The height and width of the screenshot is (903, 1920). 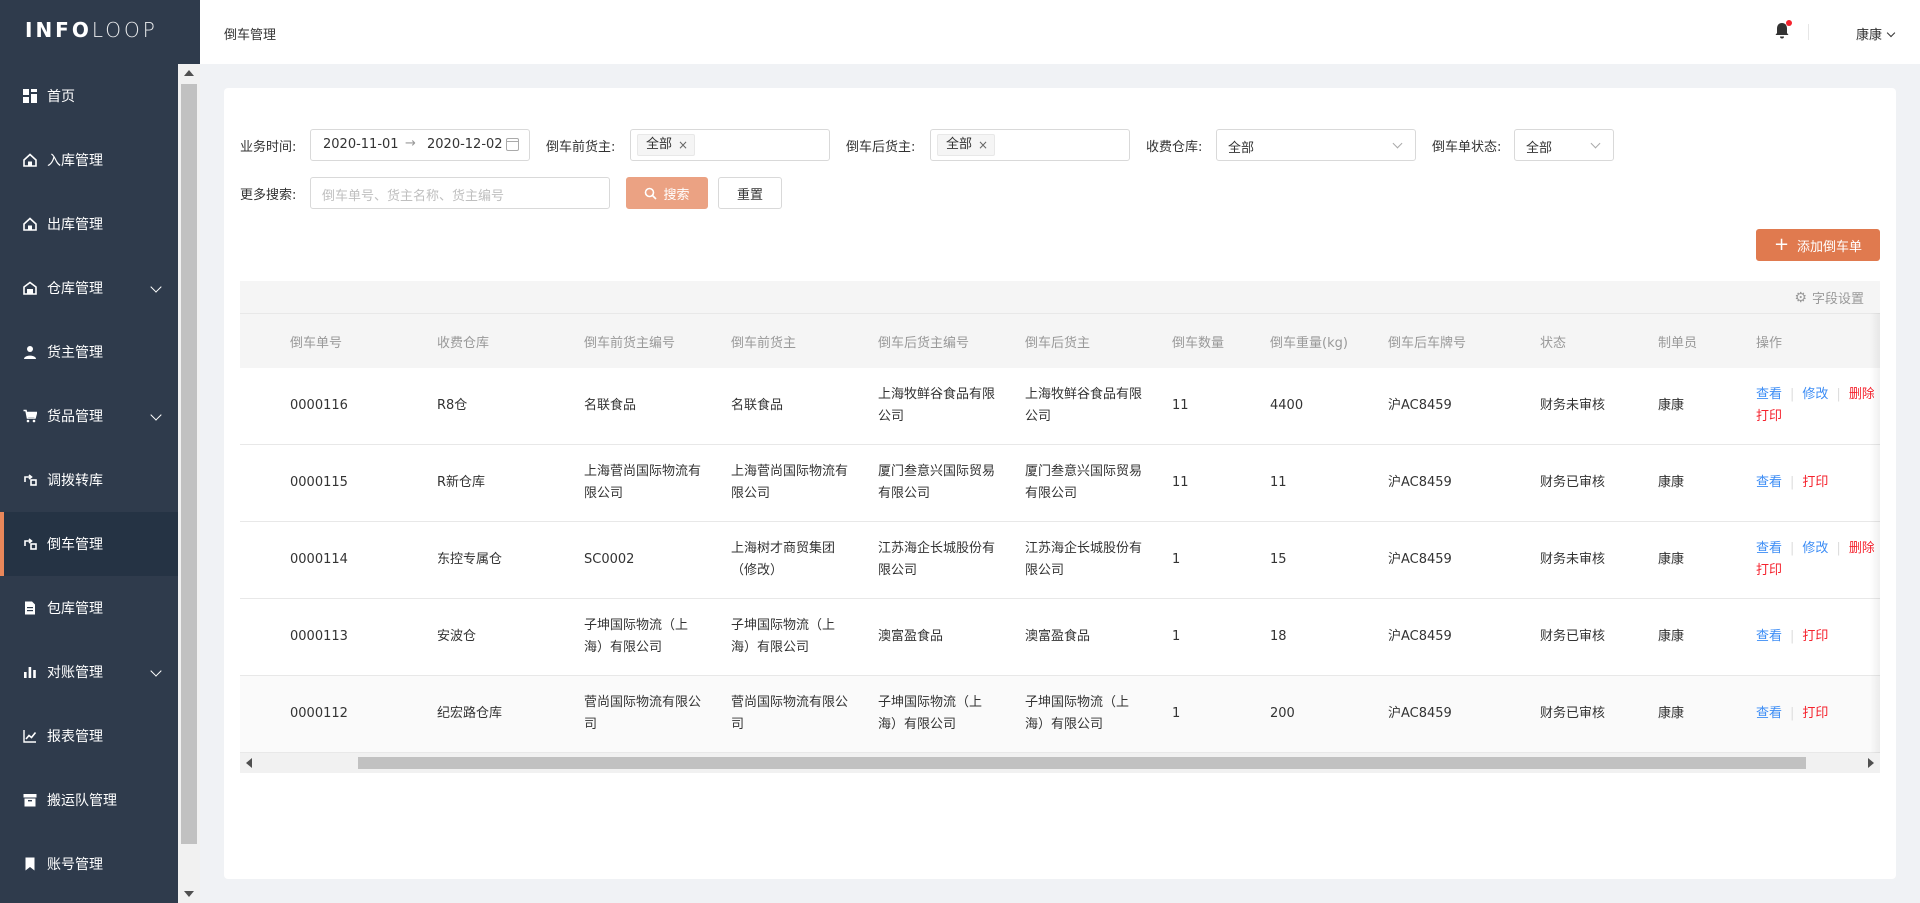 I want to click on cell-warehouse: 东控专属仓, so click(x=470, y=559).